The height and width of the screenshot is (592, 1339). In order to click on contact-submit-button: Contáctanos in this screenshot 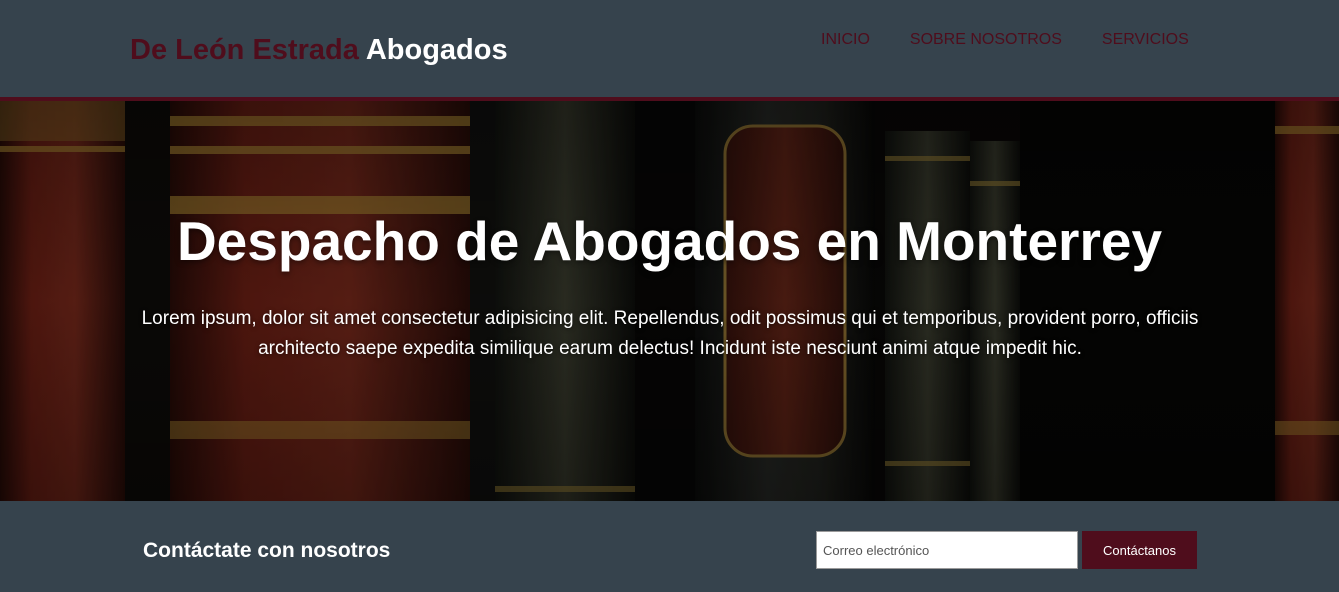, I will do `click(1139, 550)`.